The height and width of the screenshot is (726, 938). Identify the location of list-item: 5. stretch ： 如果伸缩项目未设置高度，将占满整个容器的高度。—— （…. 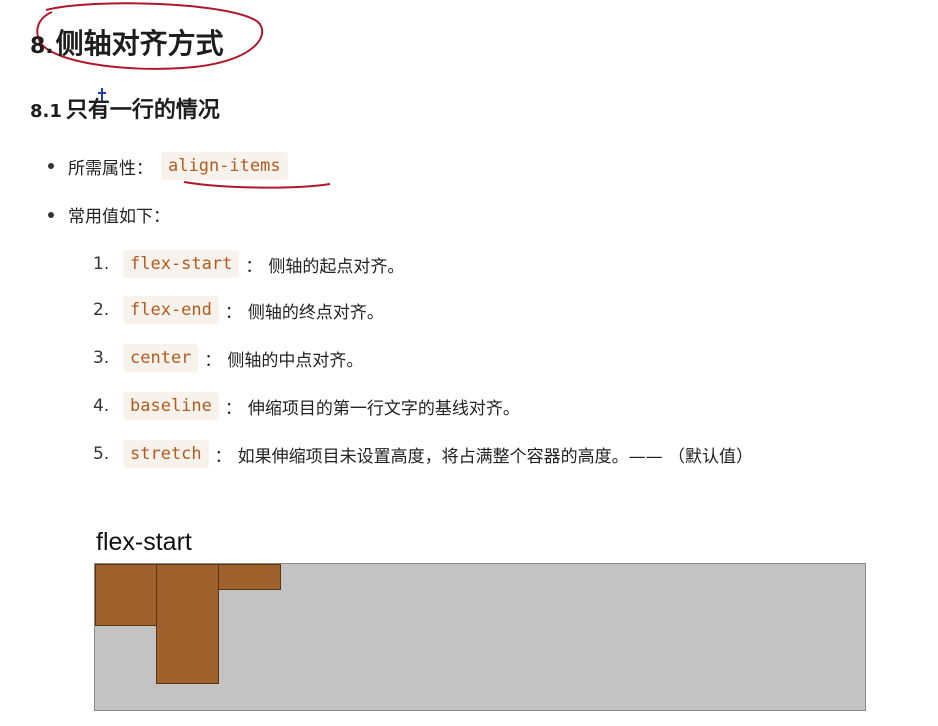
(423, 454).